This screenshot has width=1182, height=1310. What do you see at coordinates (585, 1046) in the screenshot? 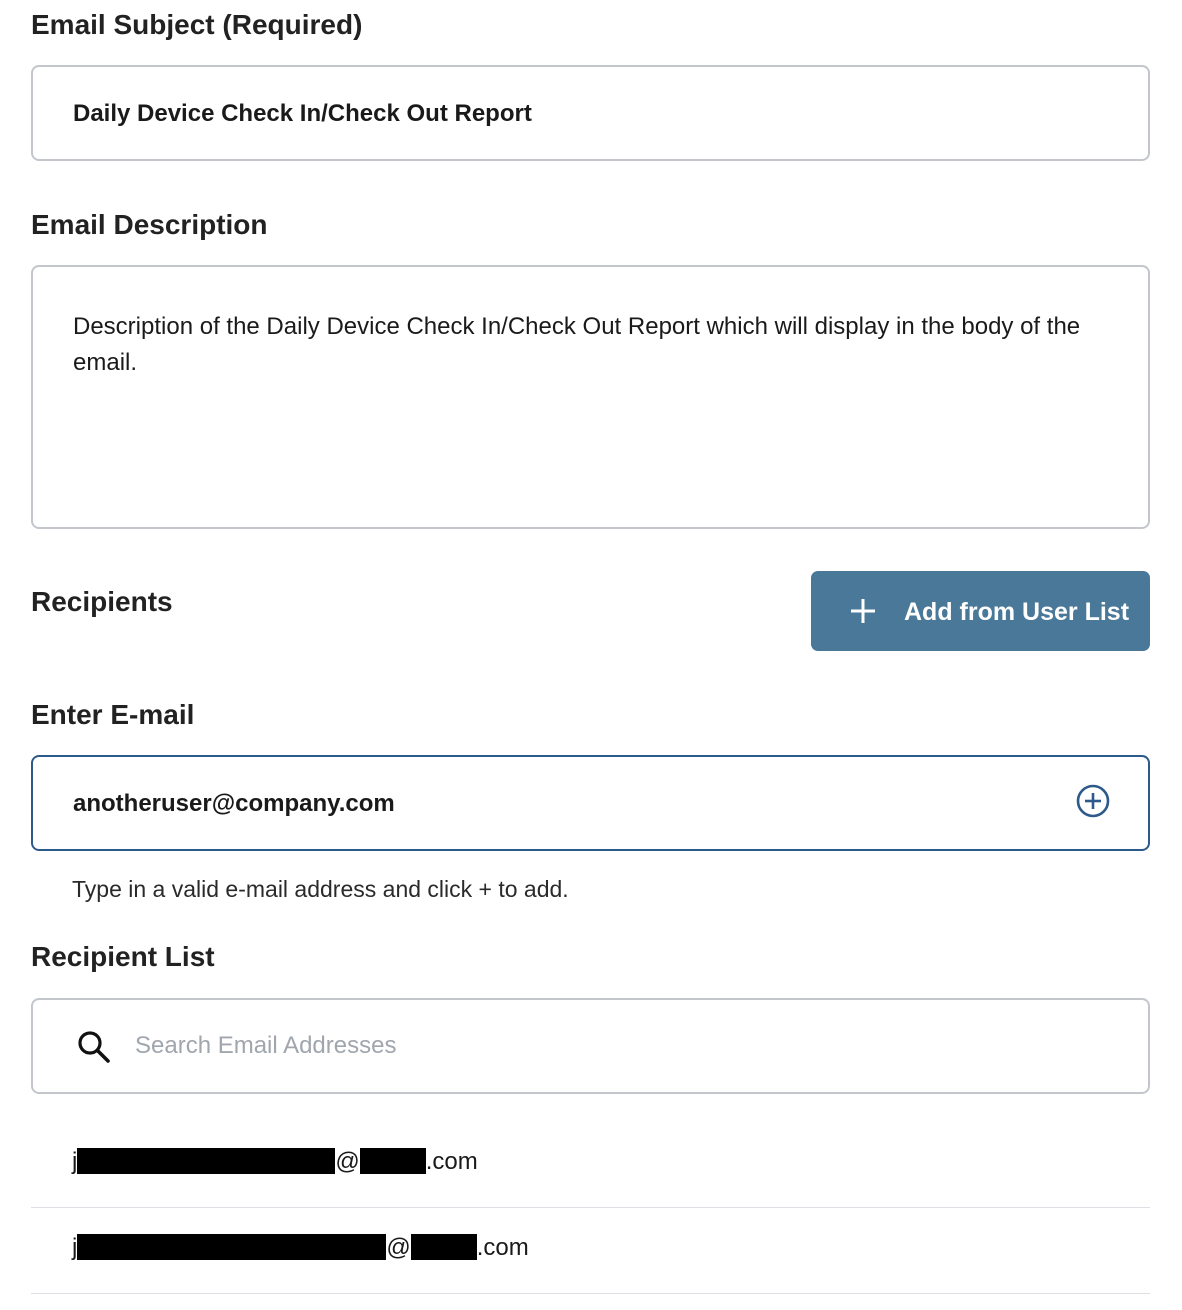
I see `recipient-search-input` at bounding box center [585, 1046].